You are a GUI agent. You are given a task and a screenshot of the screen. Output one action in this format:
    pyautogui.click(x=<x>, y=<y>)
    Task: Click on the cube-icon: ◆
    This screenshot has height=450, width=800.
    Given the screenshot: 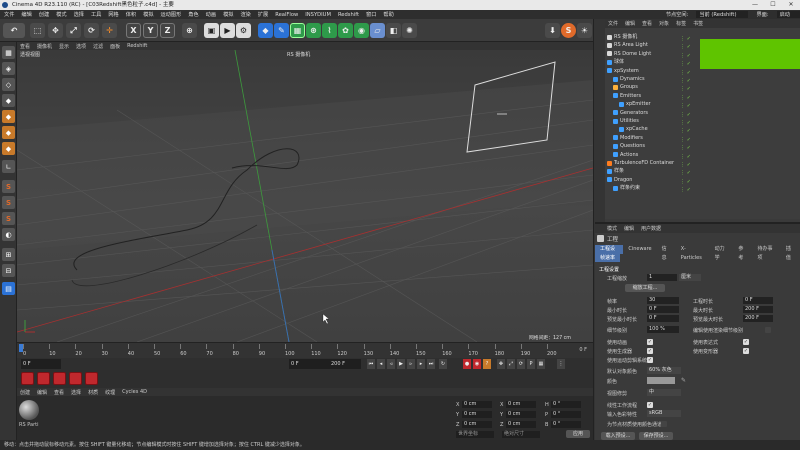 What is the action you would take?
    pyautogui.click(x=265, y=30)
    